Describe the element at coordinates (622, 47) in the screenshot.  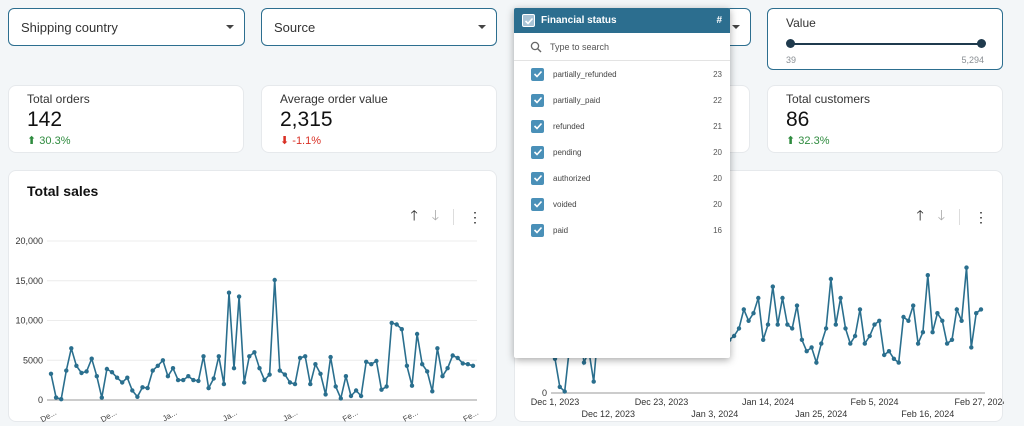
I see `dropdown-search: Type to search` at that location.